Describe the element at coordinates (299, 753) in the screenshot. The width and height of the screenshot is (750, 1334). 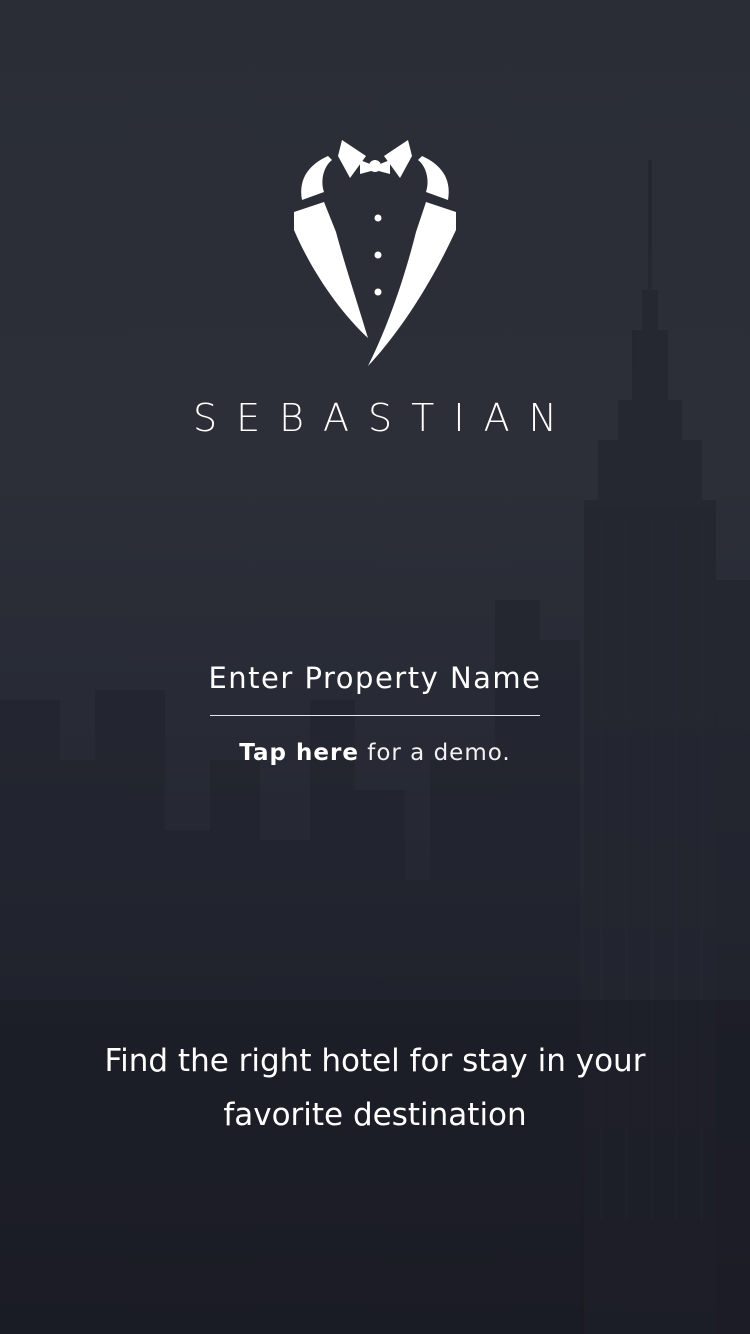
I see `demo-link: Tap here` at that location.